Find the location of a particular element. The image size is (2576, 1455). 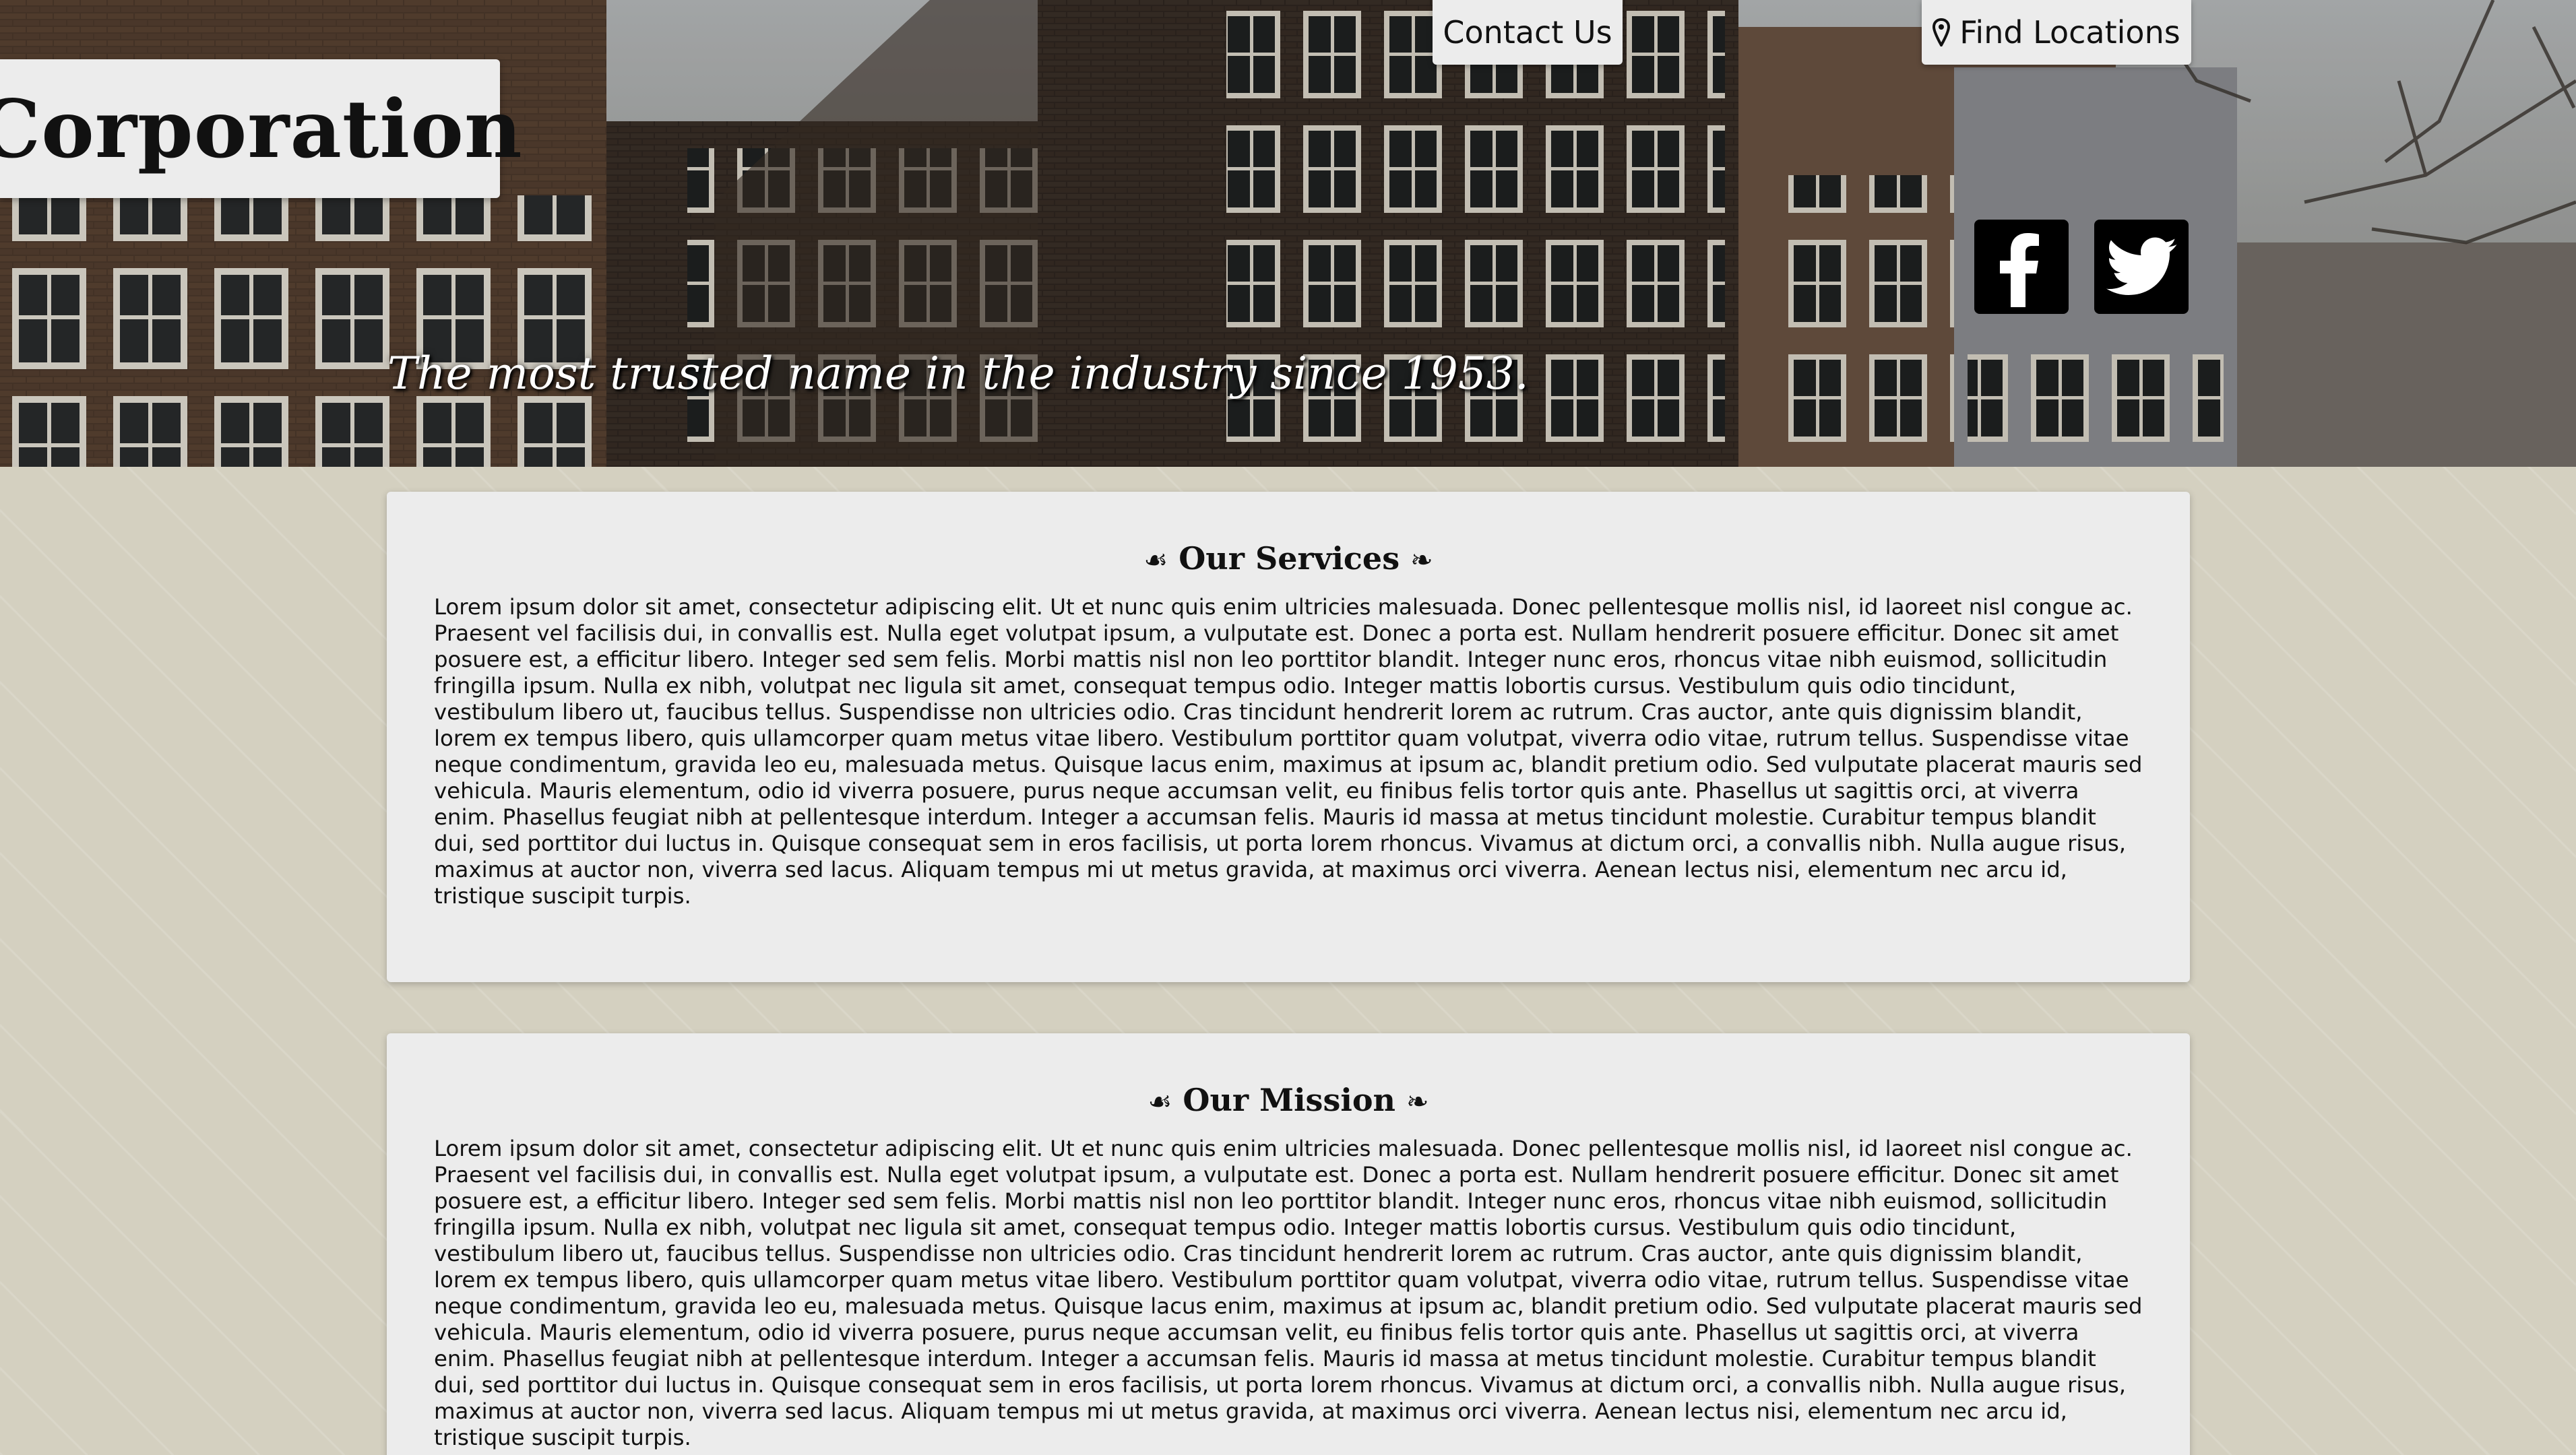

contact-us-button: Contact Us is located at coordinates (1528, 32).